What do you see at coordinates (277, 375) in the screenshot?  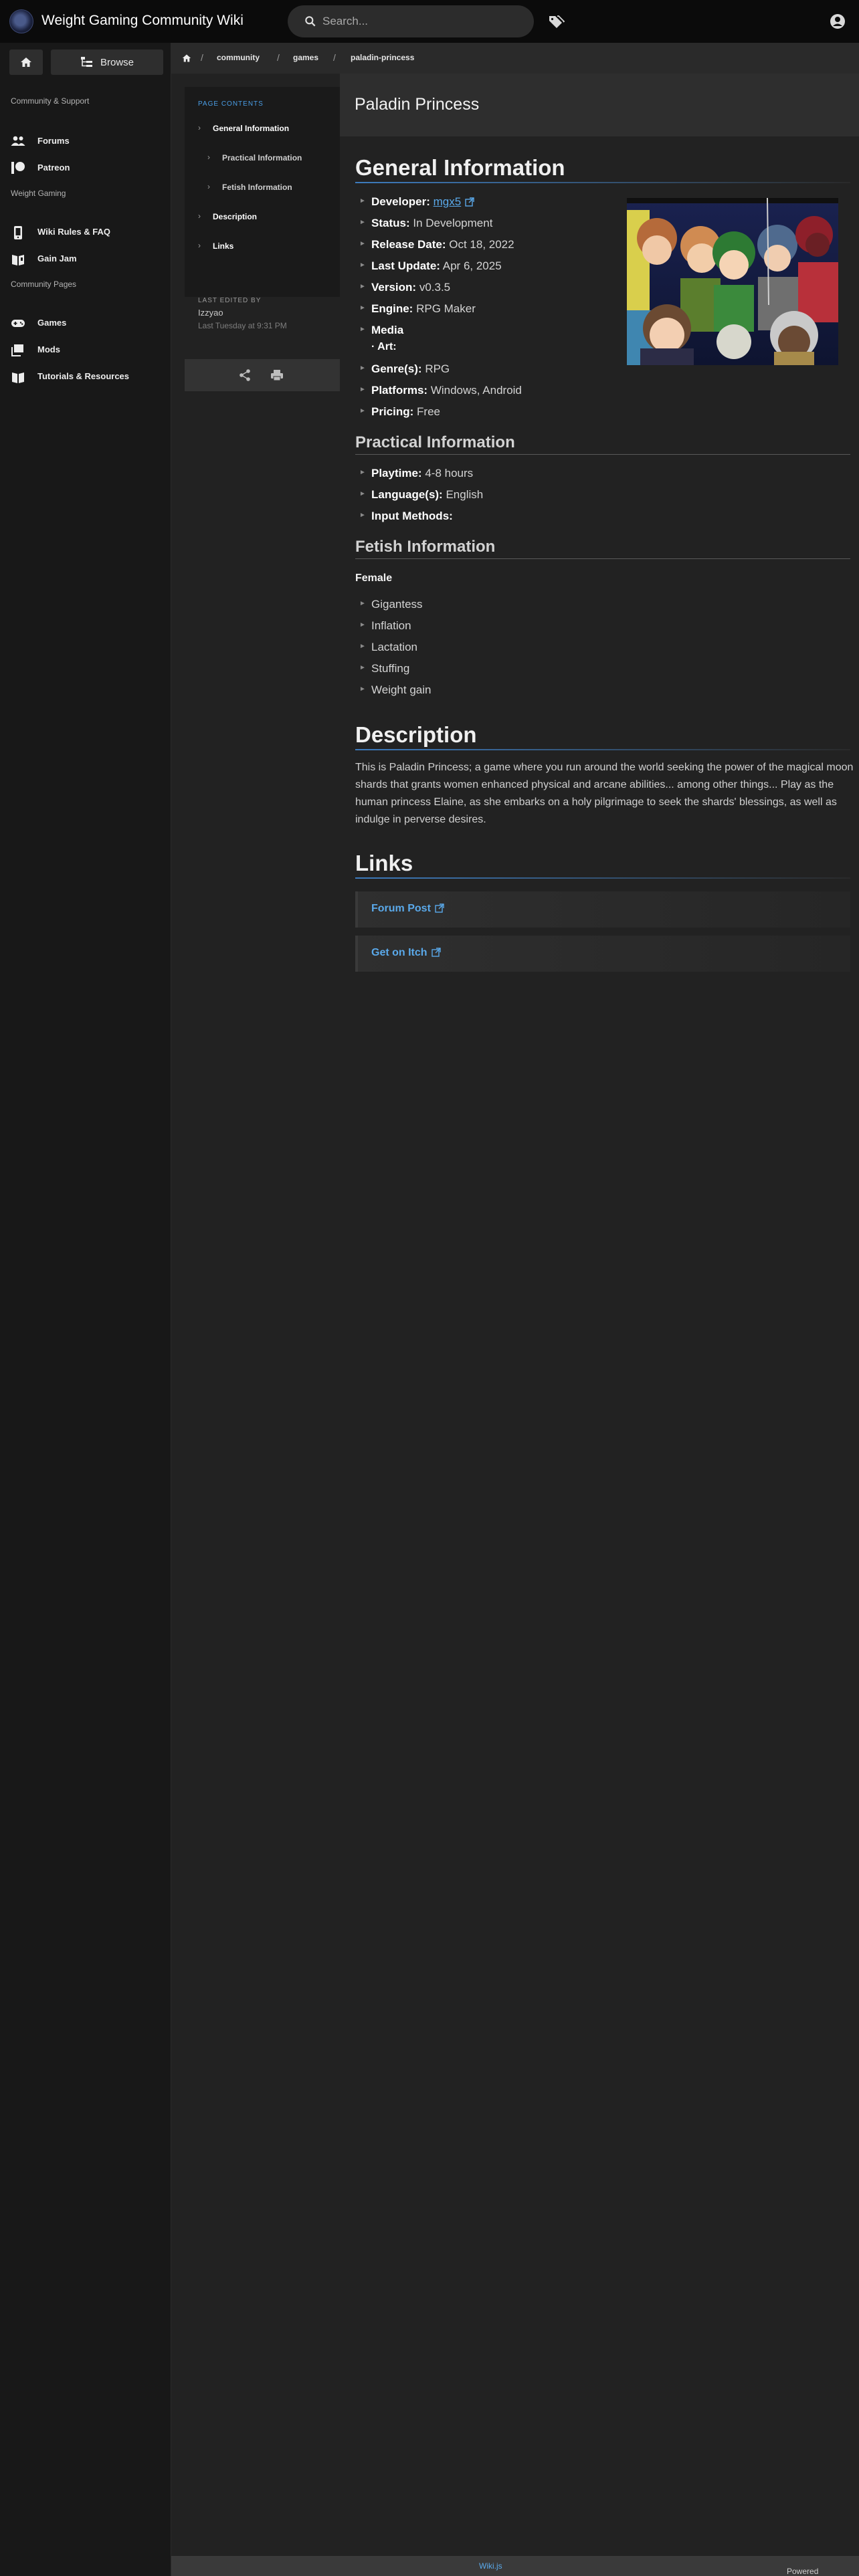 I see `print-icon` at bounding box center [277, 375].